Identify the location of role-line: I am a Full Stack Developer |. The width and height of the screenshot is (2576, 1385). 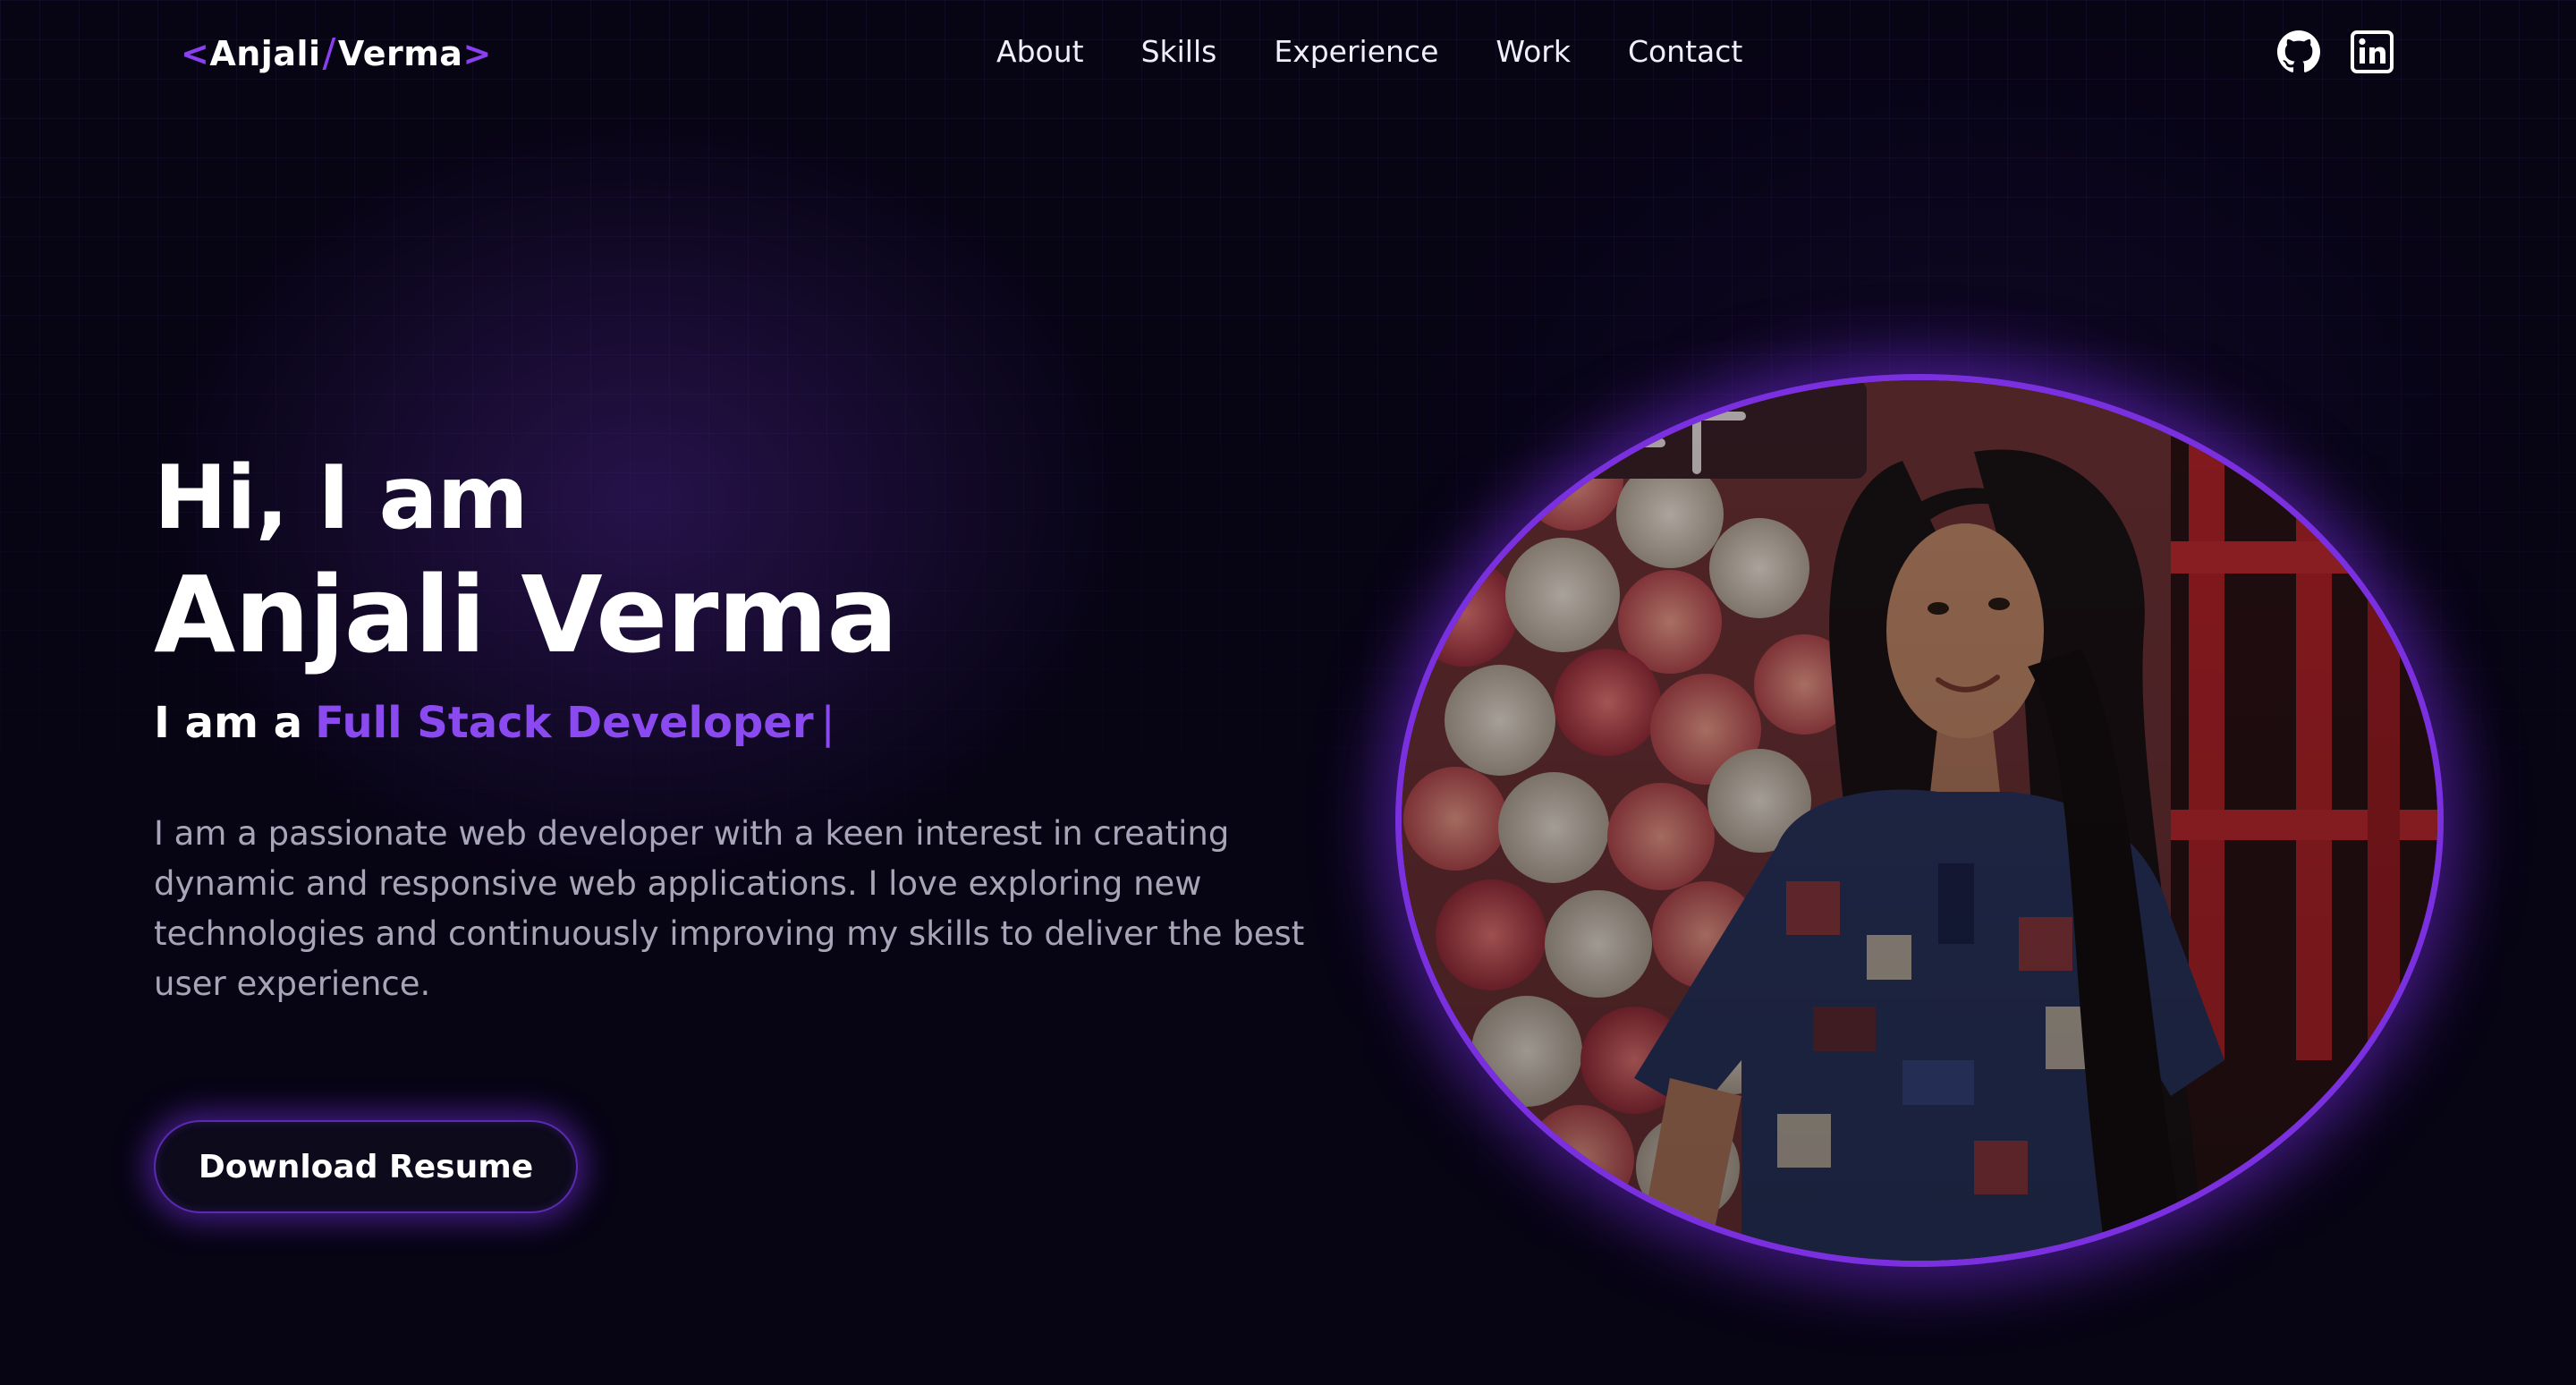
(494, 723).